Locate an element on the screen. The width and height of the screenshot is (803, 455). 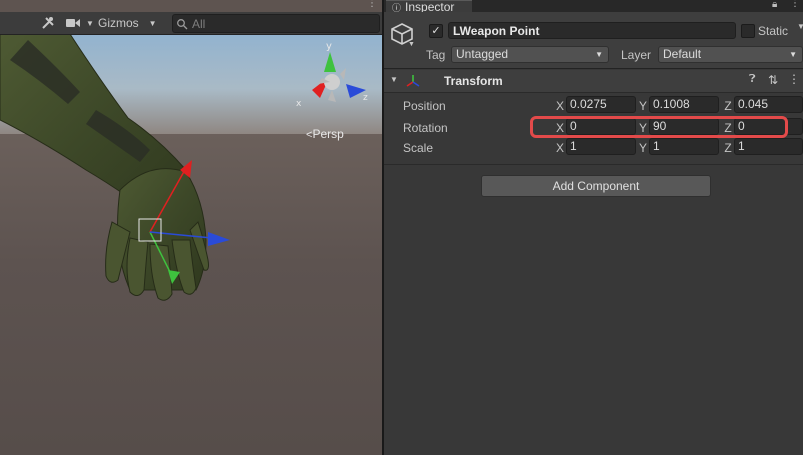
tab-strip: ⓘ Inspector 🔒︎ ⋮ is located at coordinates (593, 6).